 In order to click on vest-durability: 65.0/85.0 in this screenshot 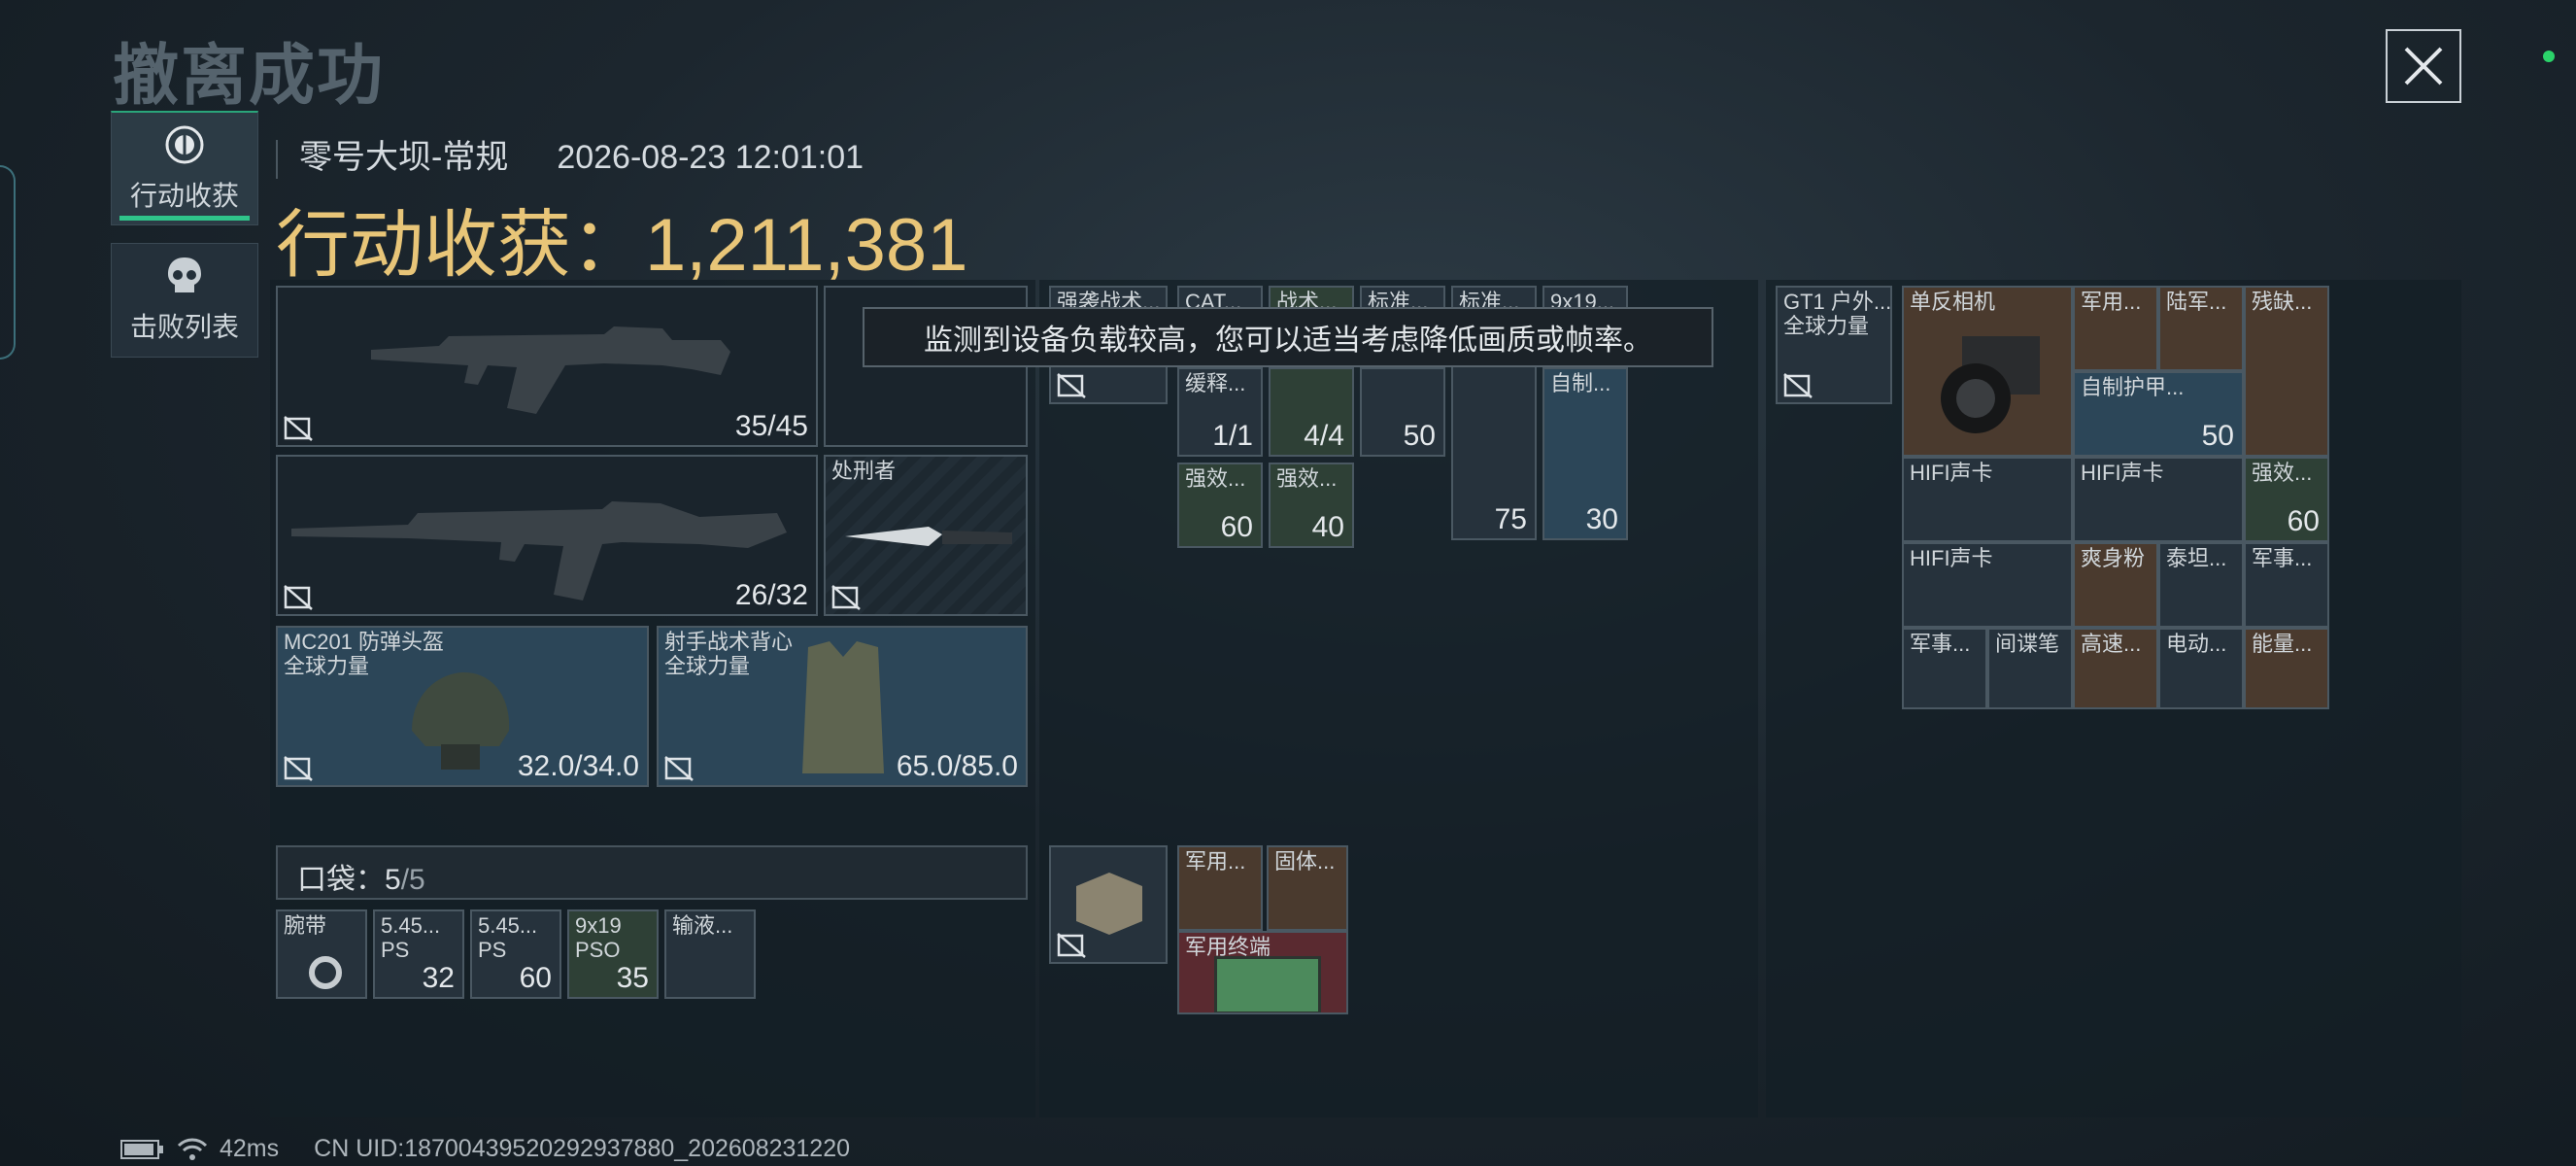, I will do `click(957, 766)`.